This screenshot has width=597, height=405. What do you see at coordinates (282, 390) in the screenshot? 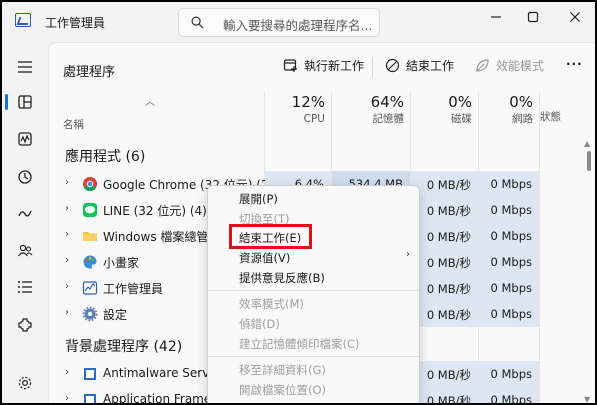
I see `menu-item-open-location: 開啟檔案位置(O)` at bounding box center [282, 390].